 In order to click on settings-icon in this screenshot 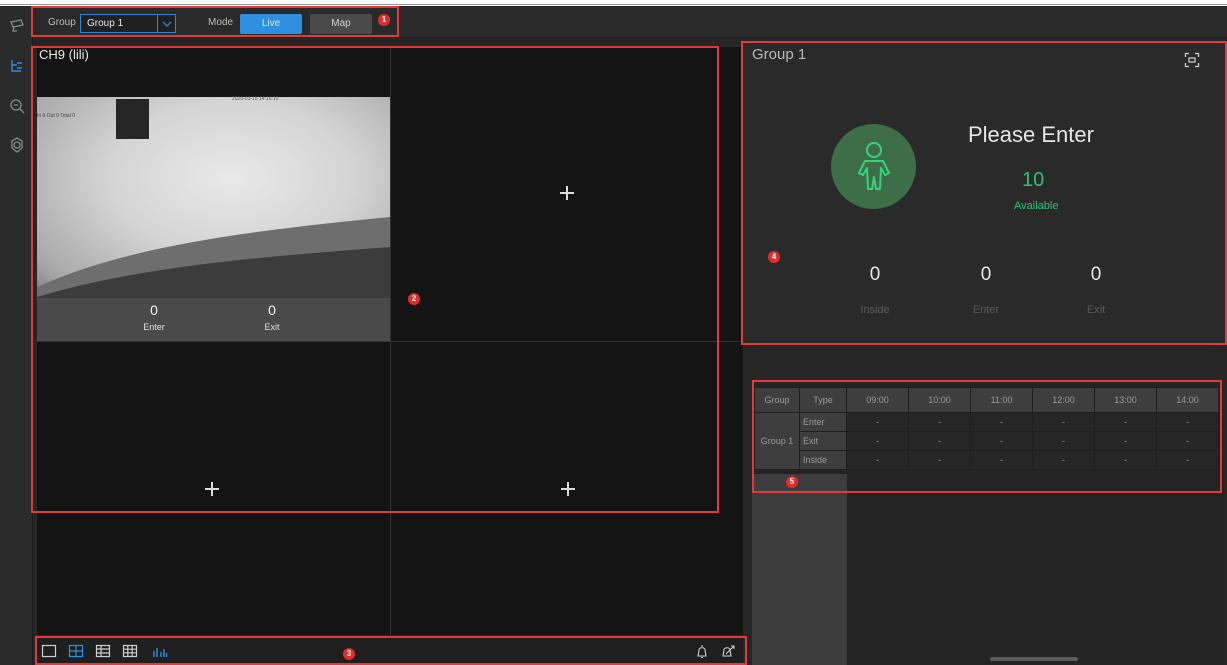, I will do `click(17, 145)`.